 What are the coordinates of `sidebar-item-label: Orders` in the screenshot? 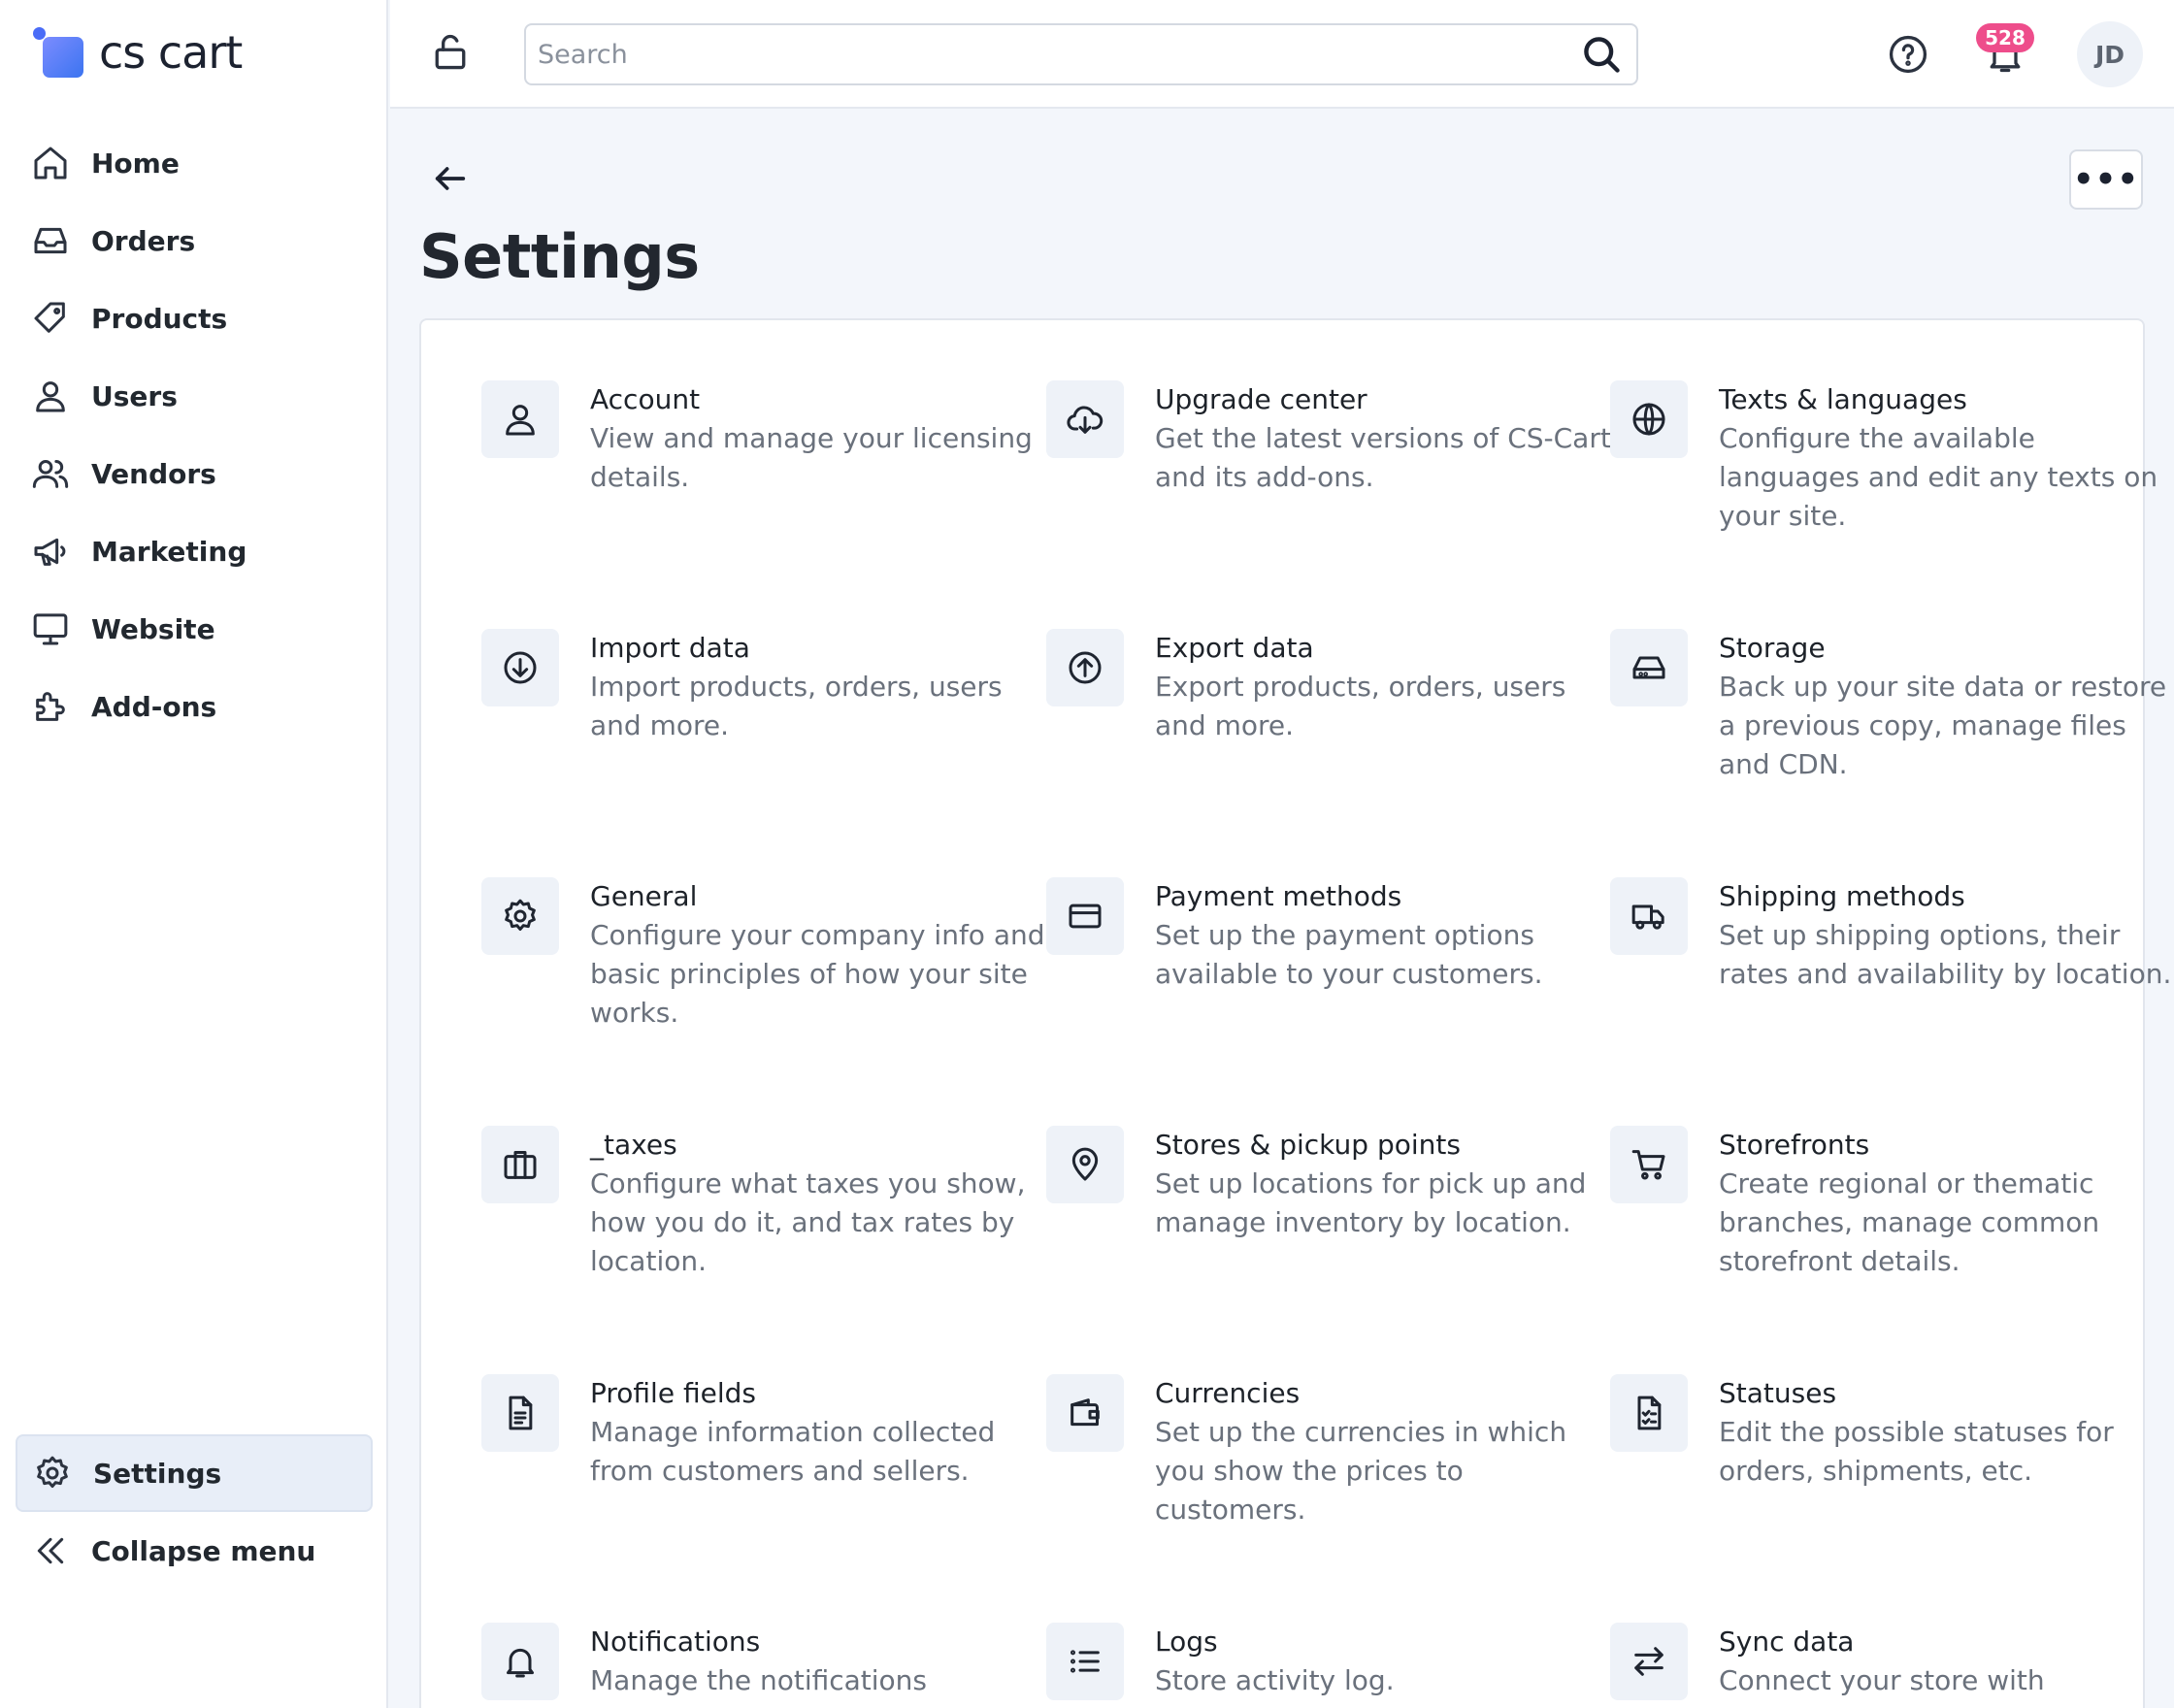 It's located at (143, 240).